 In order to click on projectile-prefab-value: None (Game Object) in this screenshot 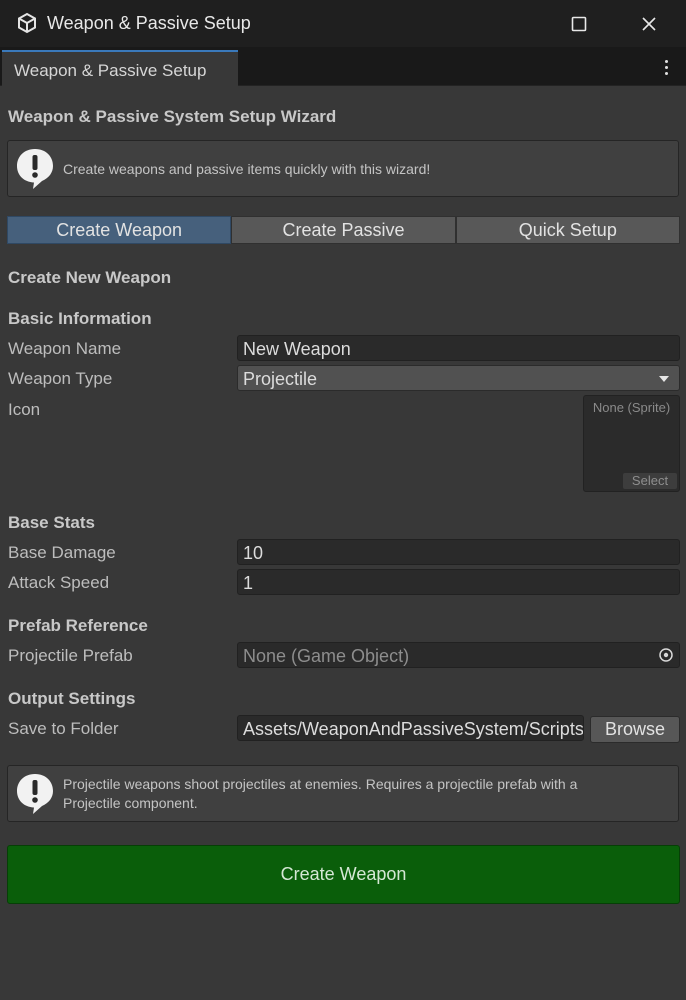, I will do `click(326, 656)`.